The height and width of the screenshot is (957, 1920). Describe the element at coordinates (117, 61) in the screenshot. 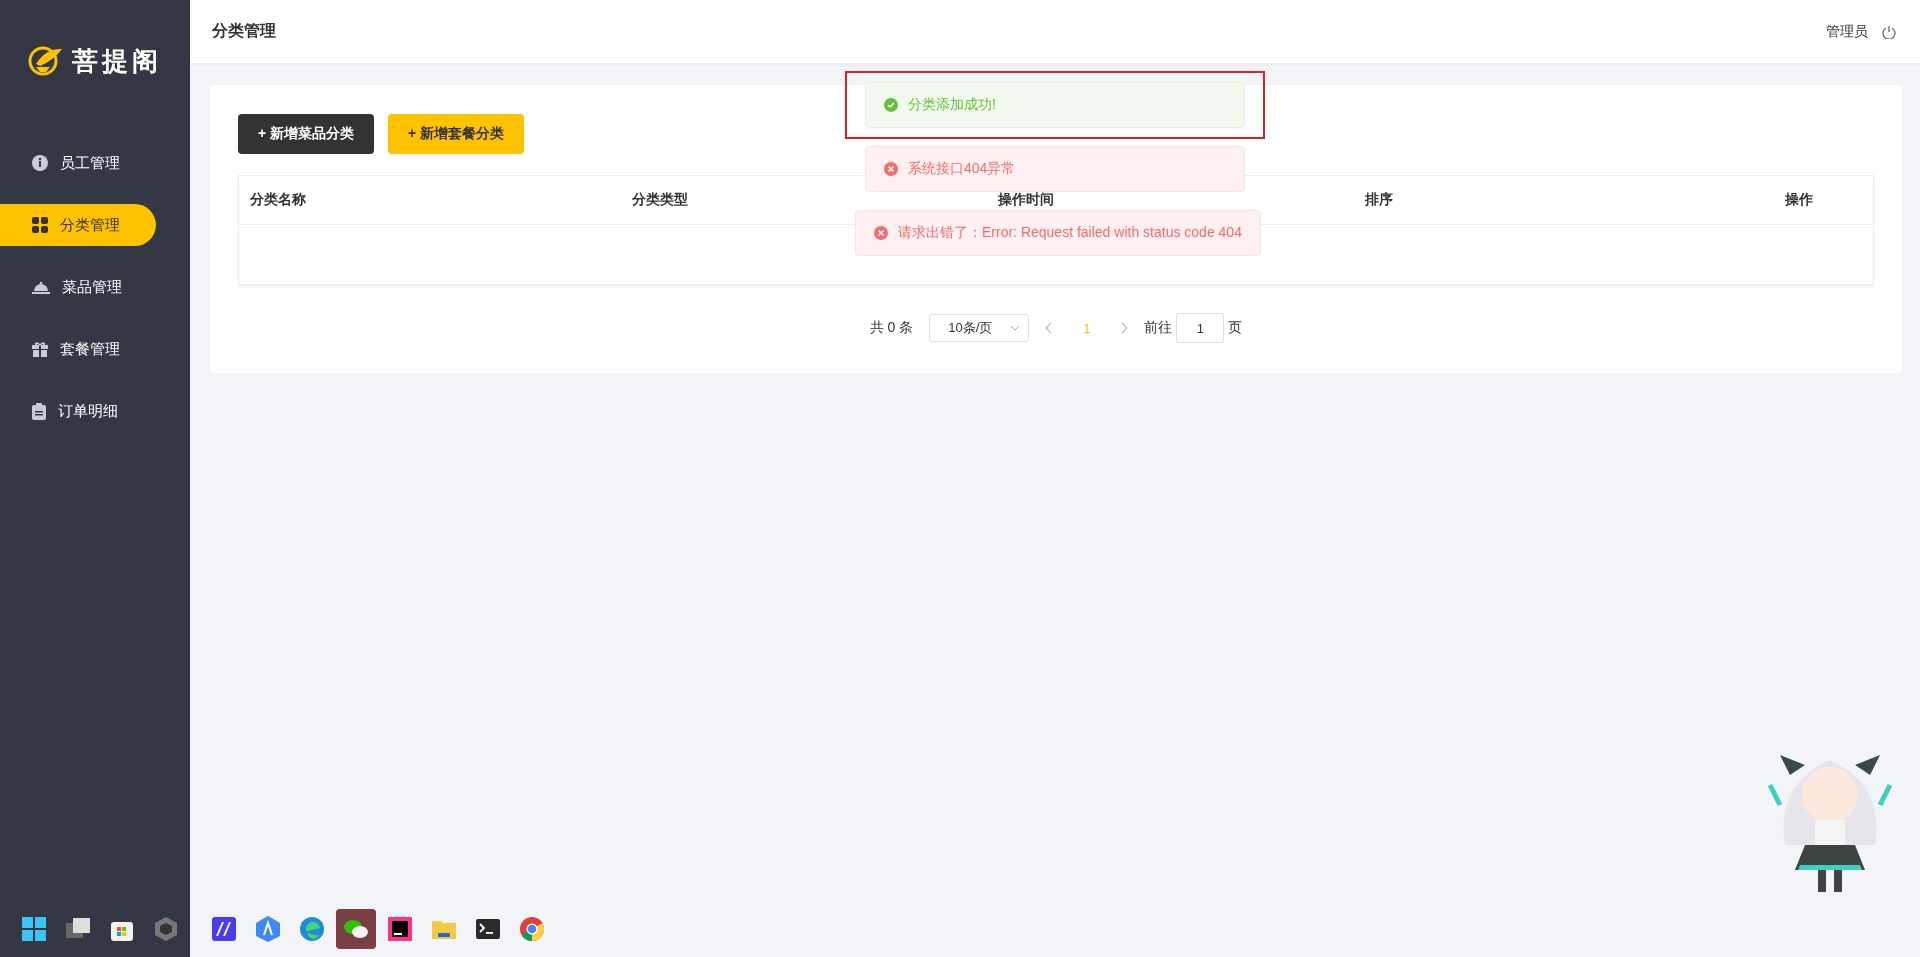

I see `logo-text: 菩提阁` at that location.